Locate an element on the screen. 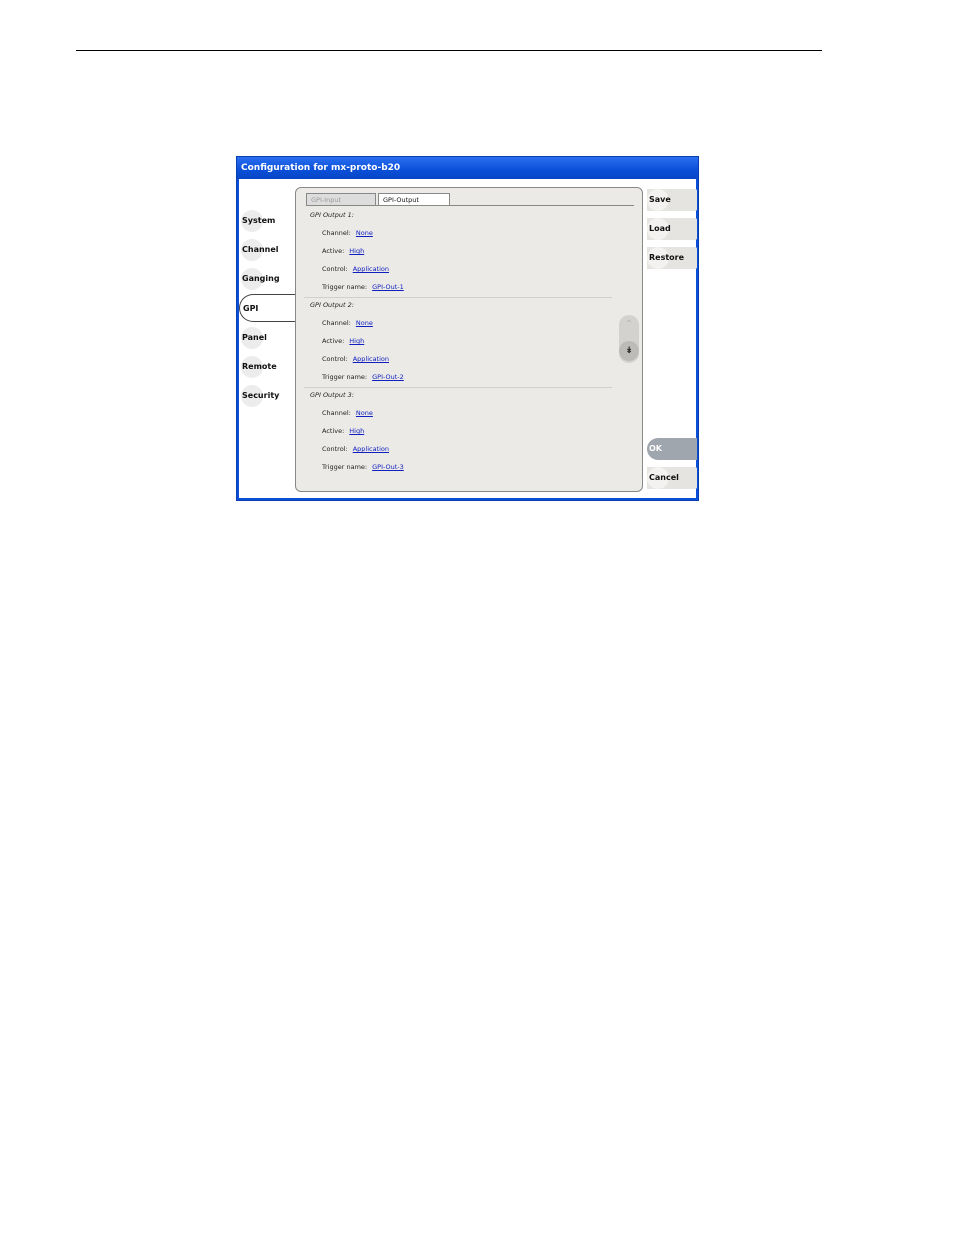 Image resolution: width=954 pixels, height=1235 pixels. restore-button: Restore is located at coordinates (672, 258).